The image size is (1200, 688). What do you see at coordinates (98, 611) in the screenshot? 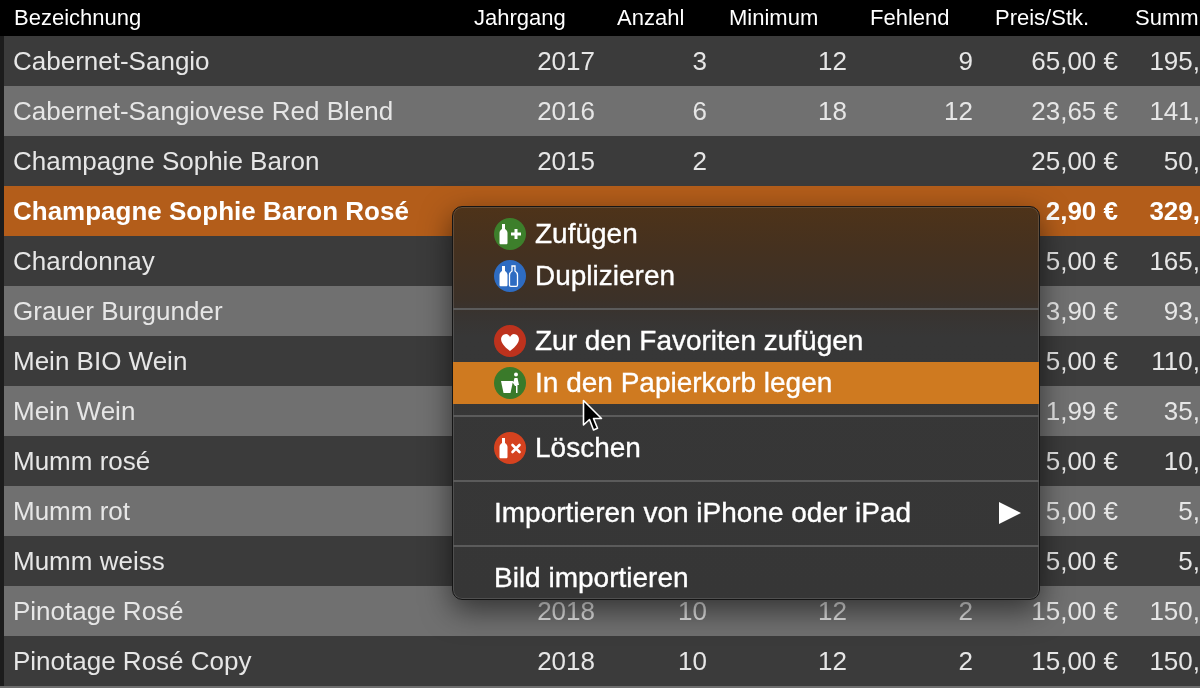
I see `table-cell: Pinotage Rosé` at bounding box center [98, 611].